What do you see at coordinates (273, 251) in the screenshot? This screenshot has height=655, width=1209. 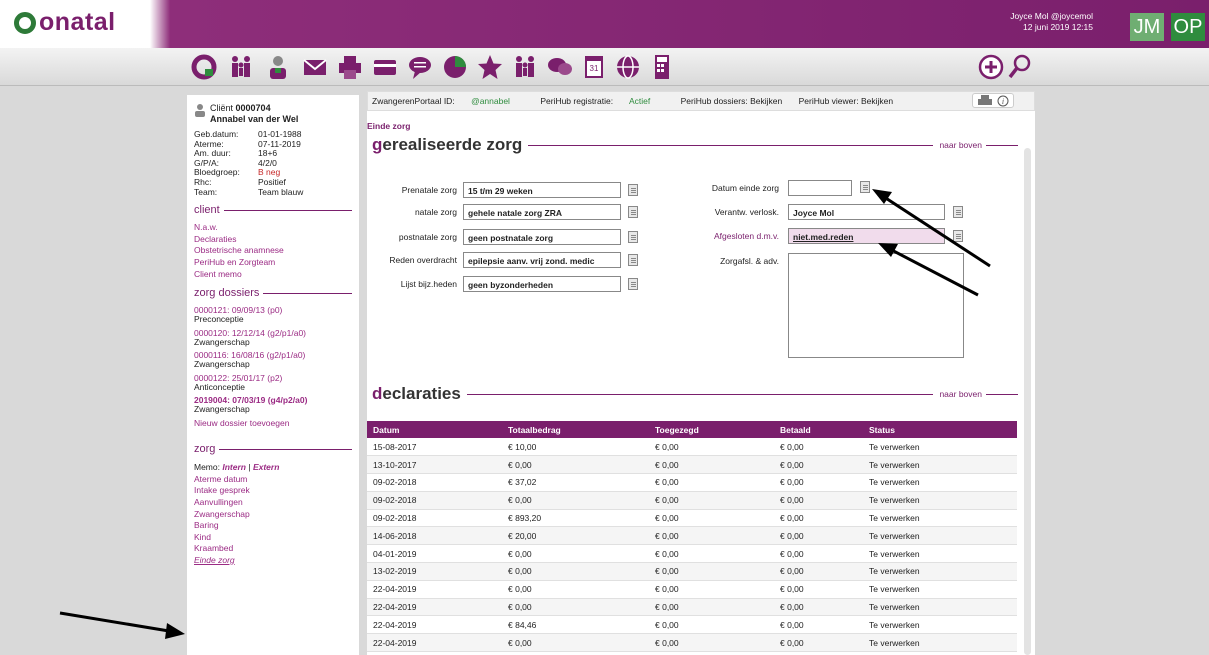 I see `client-link: Obstetrische anamnese` at bounding box center [273, 251].